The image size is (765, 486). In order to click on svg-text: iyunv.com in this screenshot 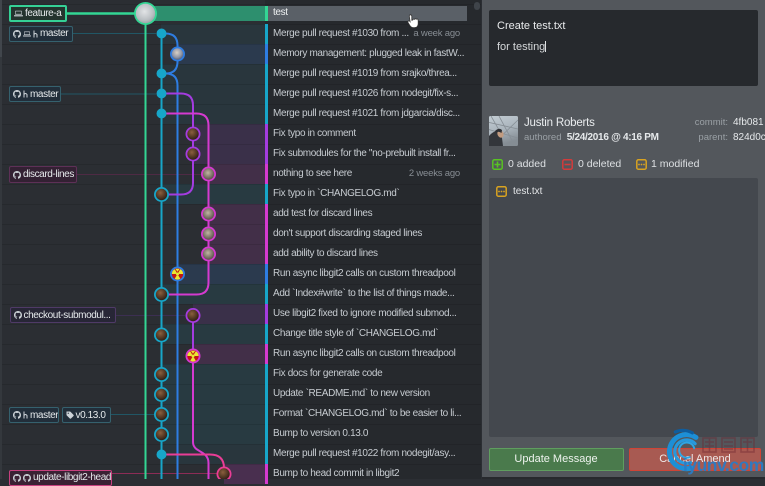, I will do `click(723, 465)`.